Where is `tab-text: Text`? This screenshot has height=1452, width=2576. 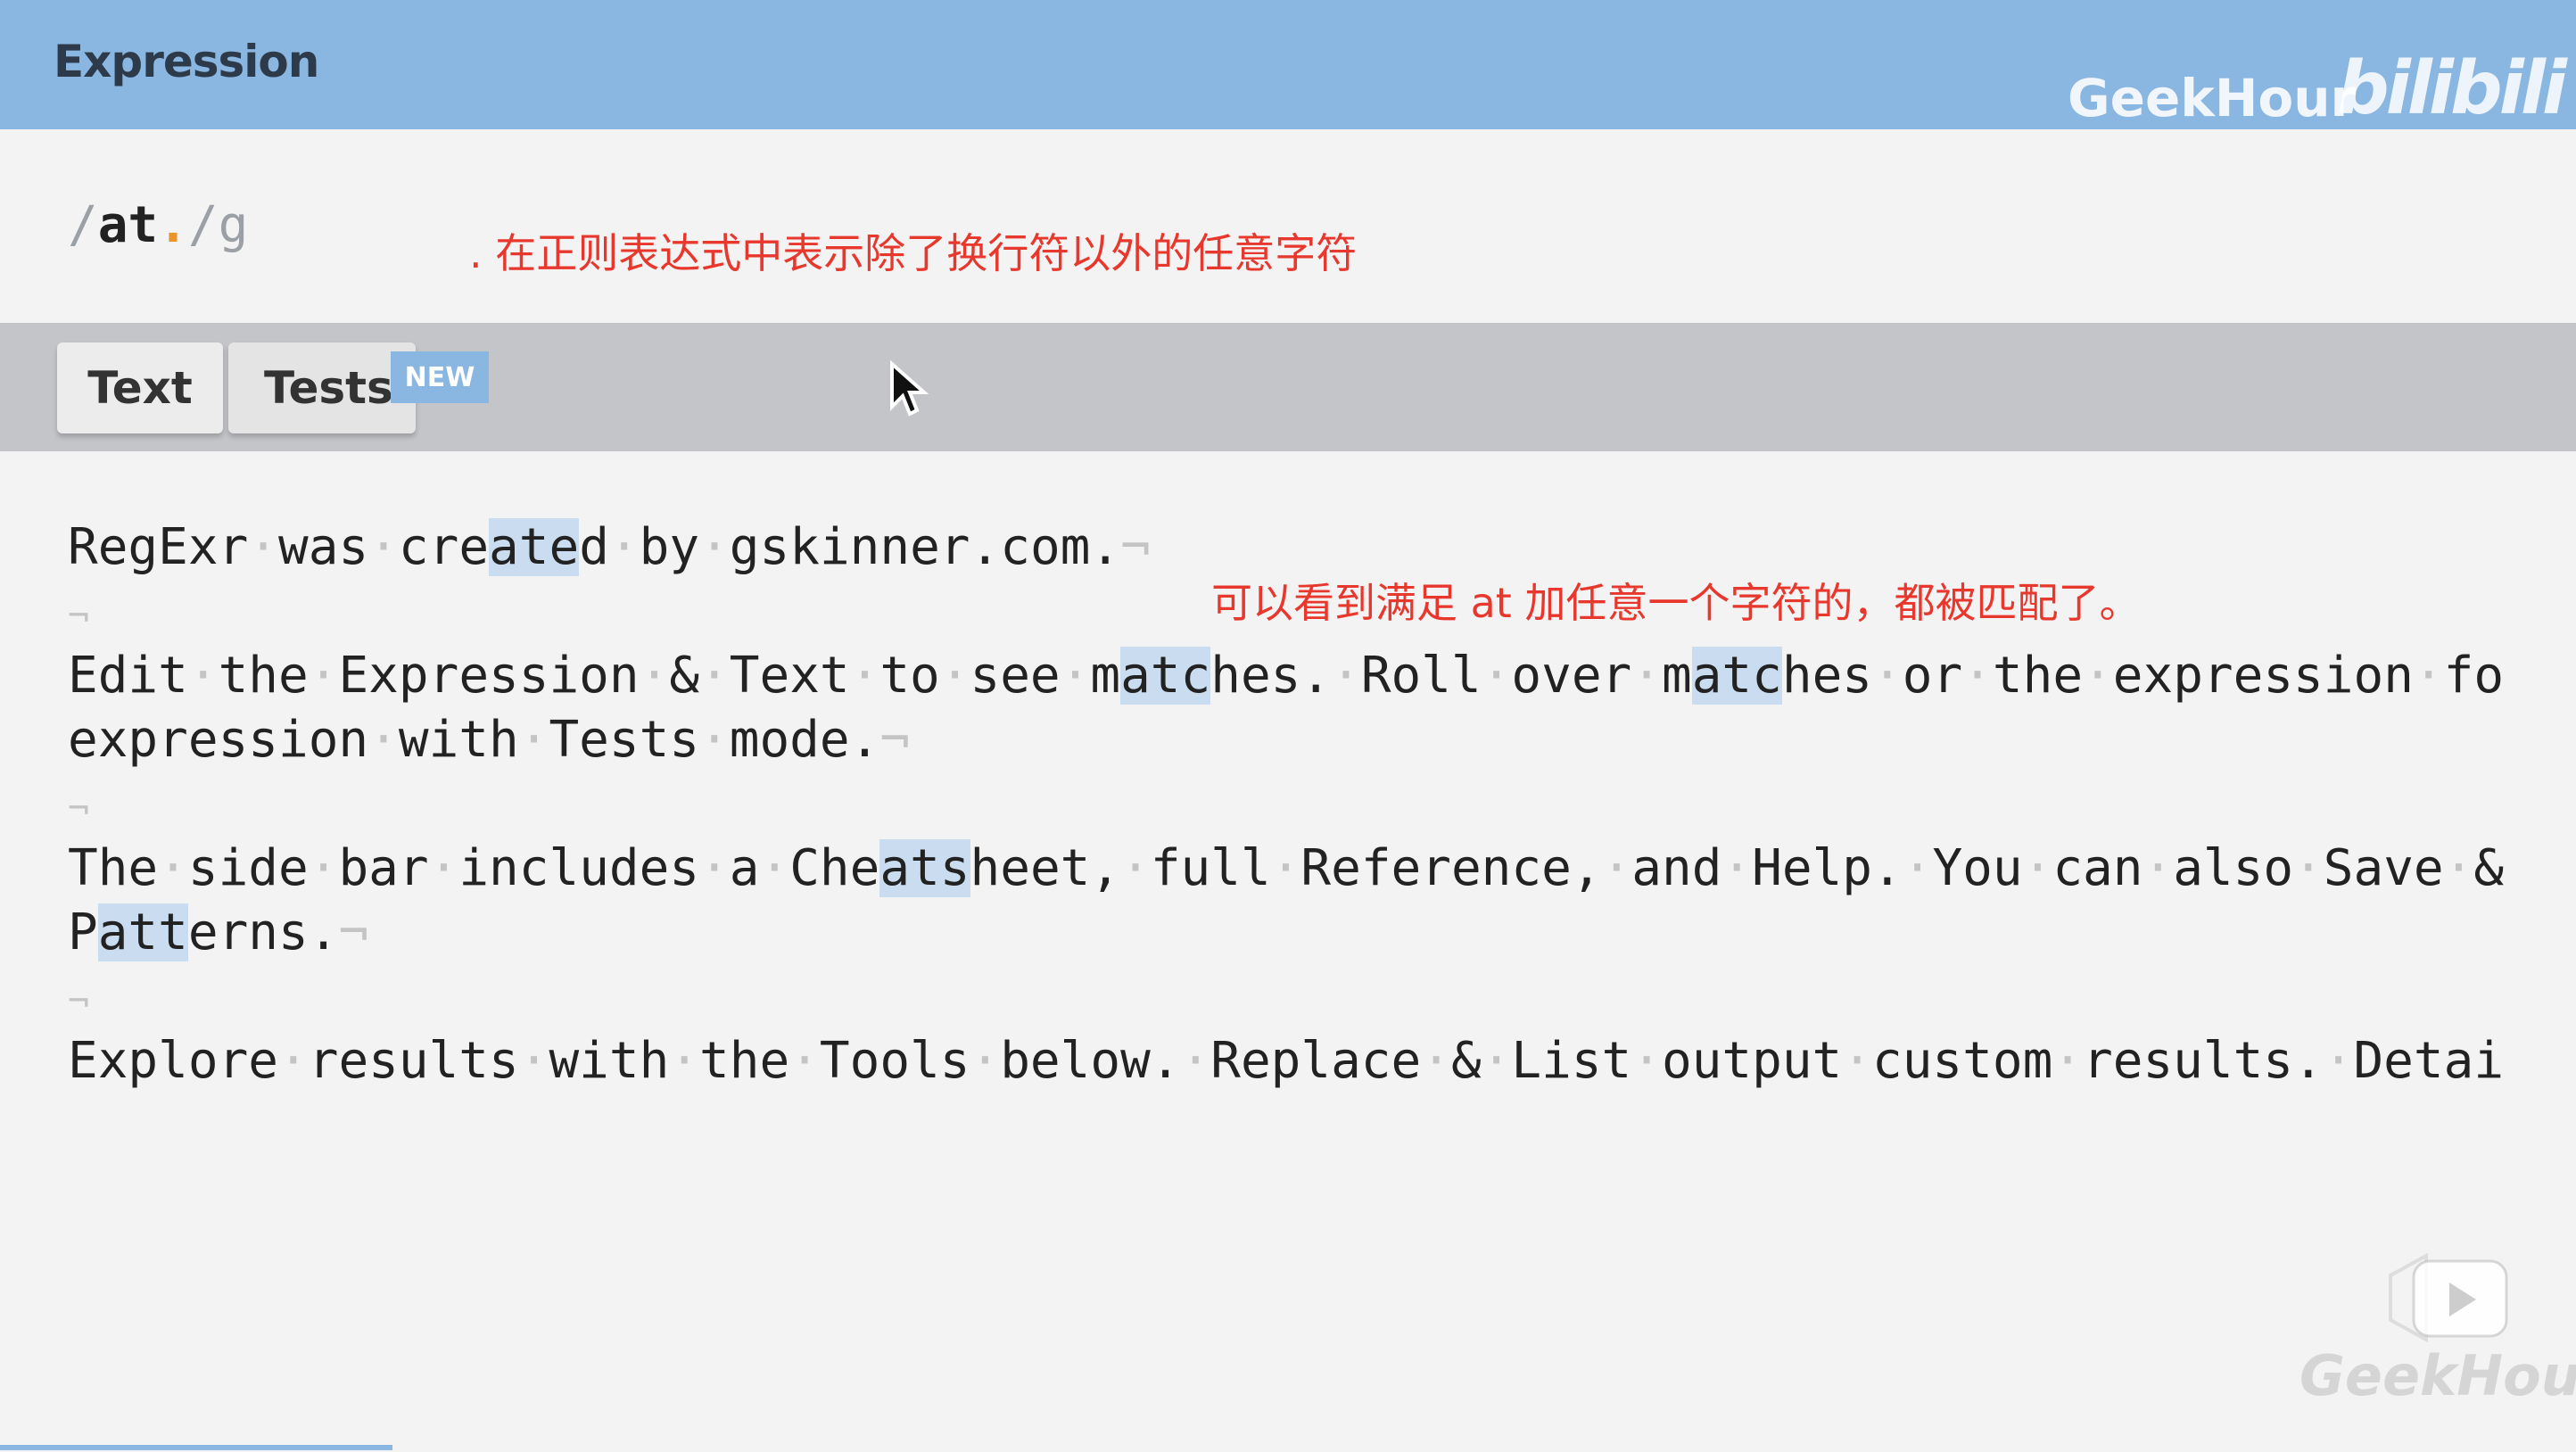 tab-text: Text is located at coordinates (140, 387).